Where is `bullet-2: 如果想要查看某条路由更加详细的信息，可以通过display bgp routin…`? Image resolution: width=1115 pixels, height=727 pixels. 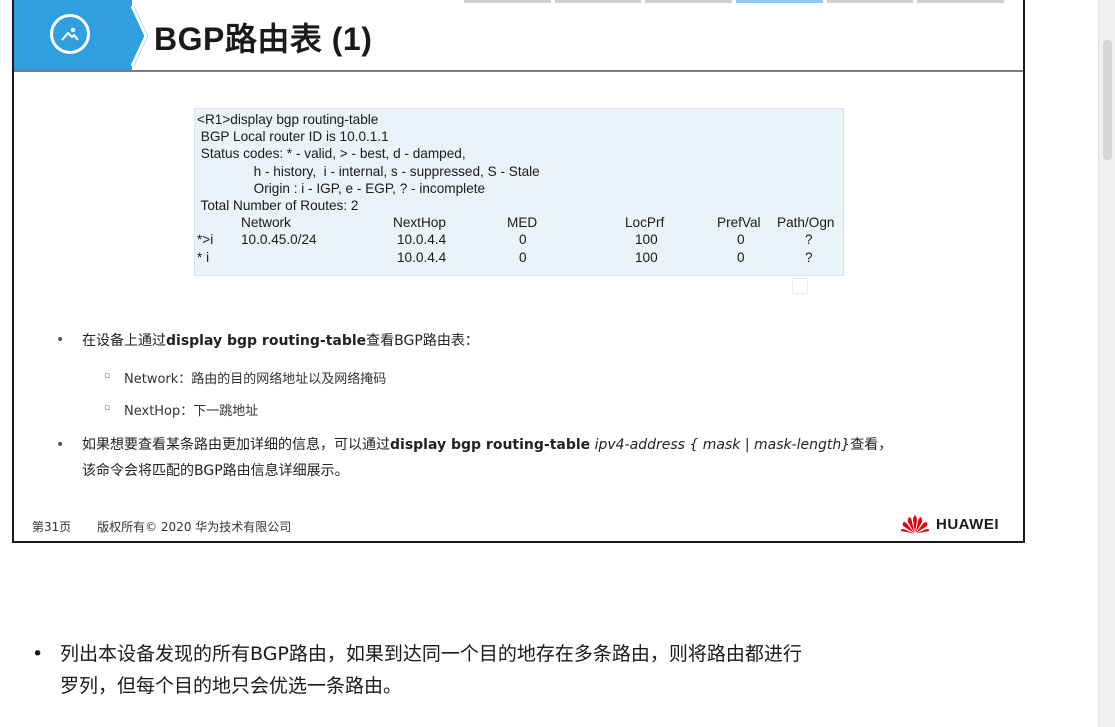
bullet-2: 如果想要查看某条路由更加详细的信息，可以通过display bgp routin… is located at coordinates (487, 445).